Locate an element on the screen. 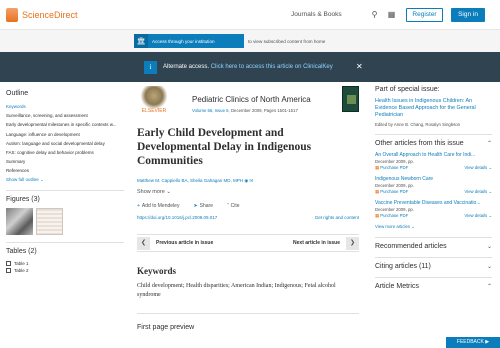  citing-articles-toggle: Citing articles (11) ⌄ is located at coordinates (433, 266).